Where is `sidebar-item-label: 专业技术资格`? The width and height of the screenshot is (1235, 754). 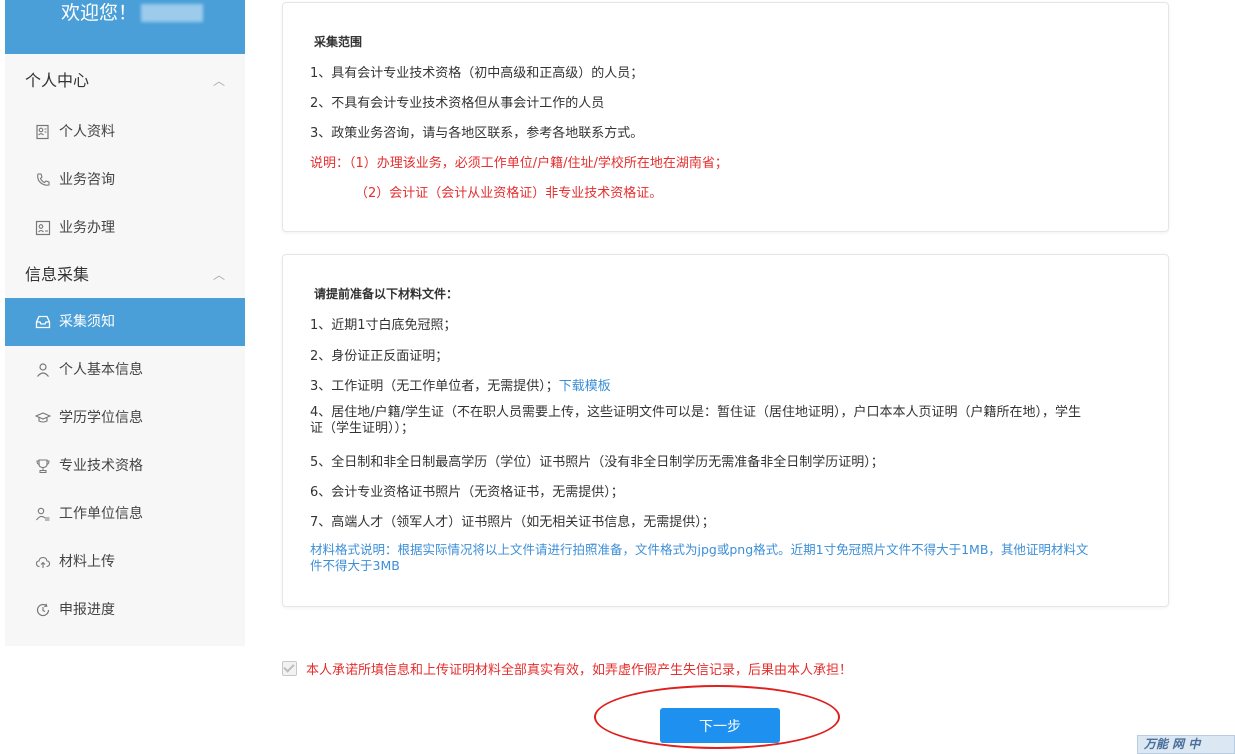 sidebar-item-label: 专业技术资格 is located at coordinates (101, 466).